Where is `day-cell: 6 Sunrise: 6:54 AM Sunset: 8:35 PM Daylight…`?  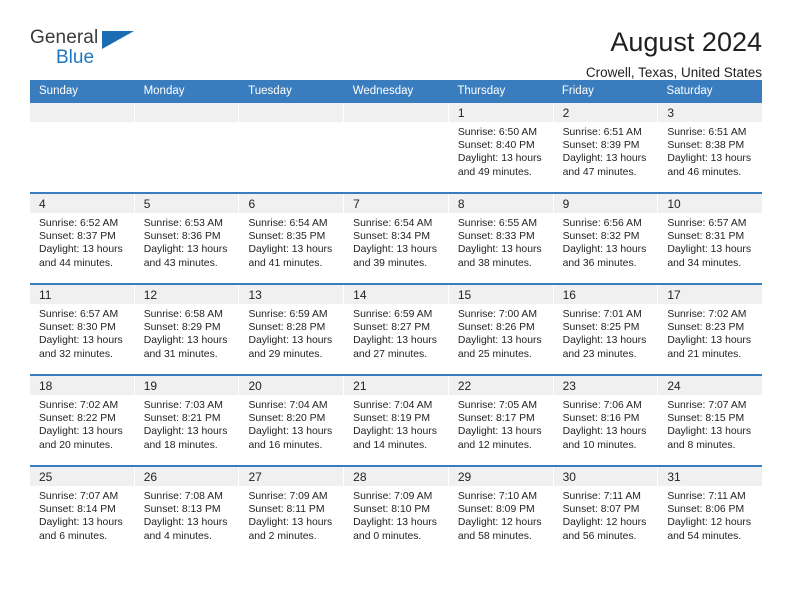 day-cell: 6 Sunrise: 6:54 AM Sunset: 8:35 PM Daylight… is located at coordinates (292, 238).